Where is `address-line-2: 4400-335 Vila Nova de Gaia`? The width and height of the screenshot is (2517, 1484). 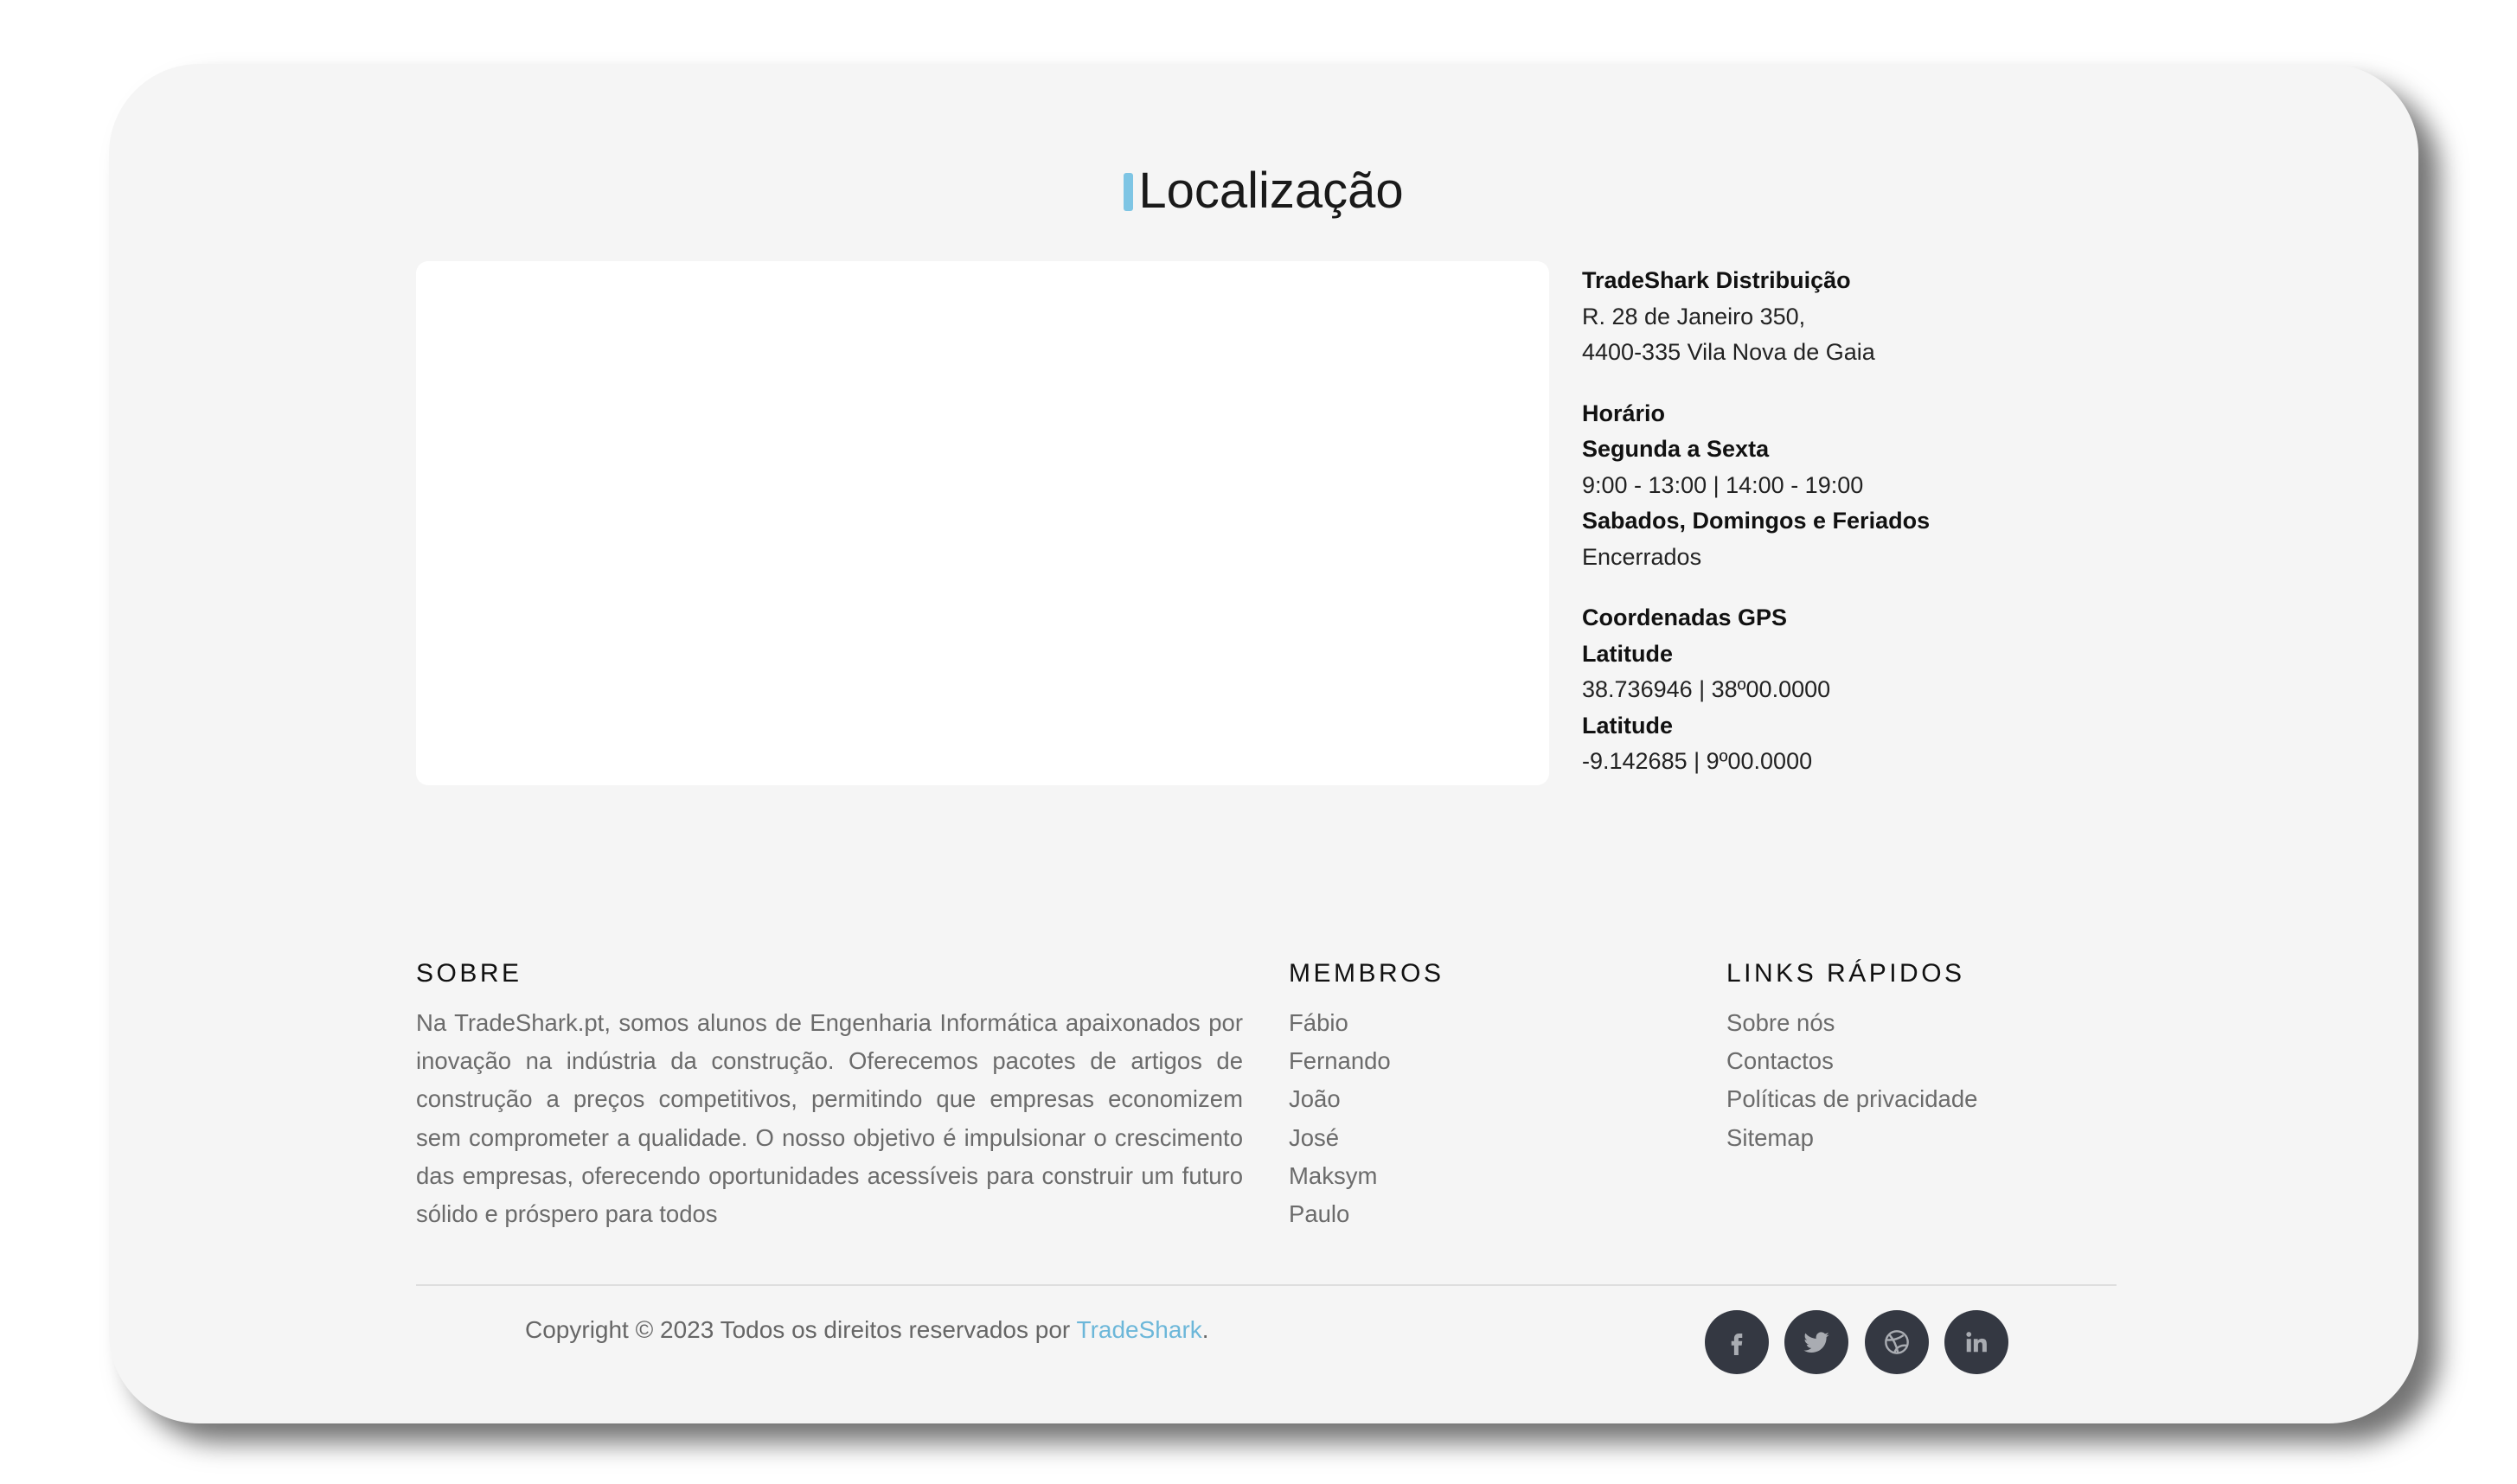 address-line-2: 4400-335 Vila Nova de Gaia is located at coordinates (1728, 352).